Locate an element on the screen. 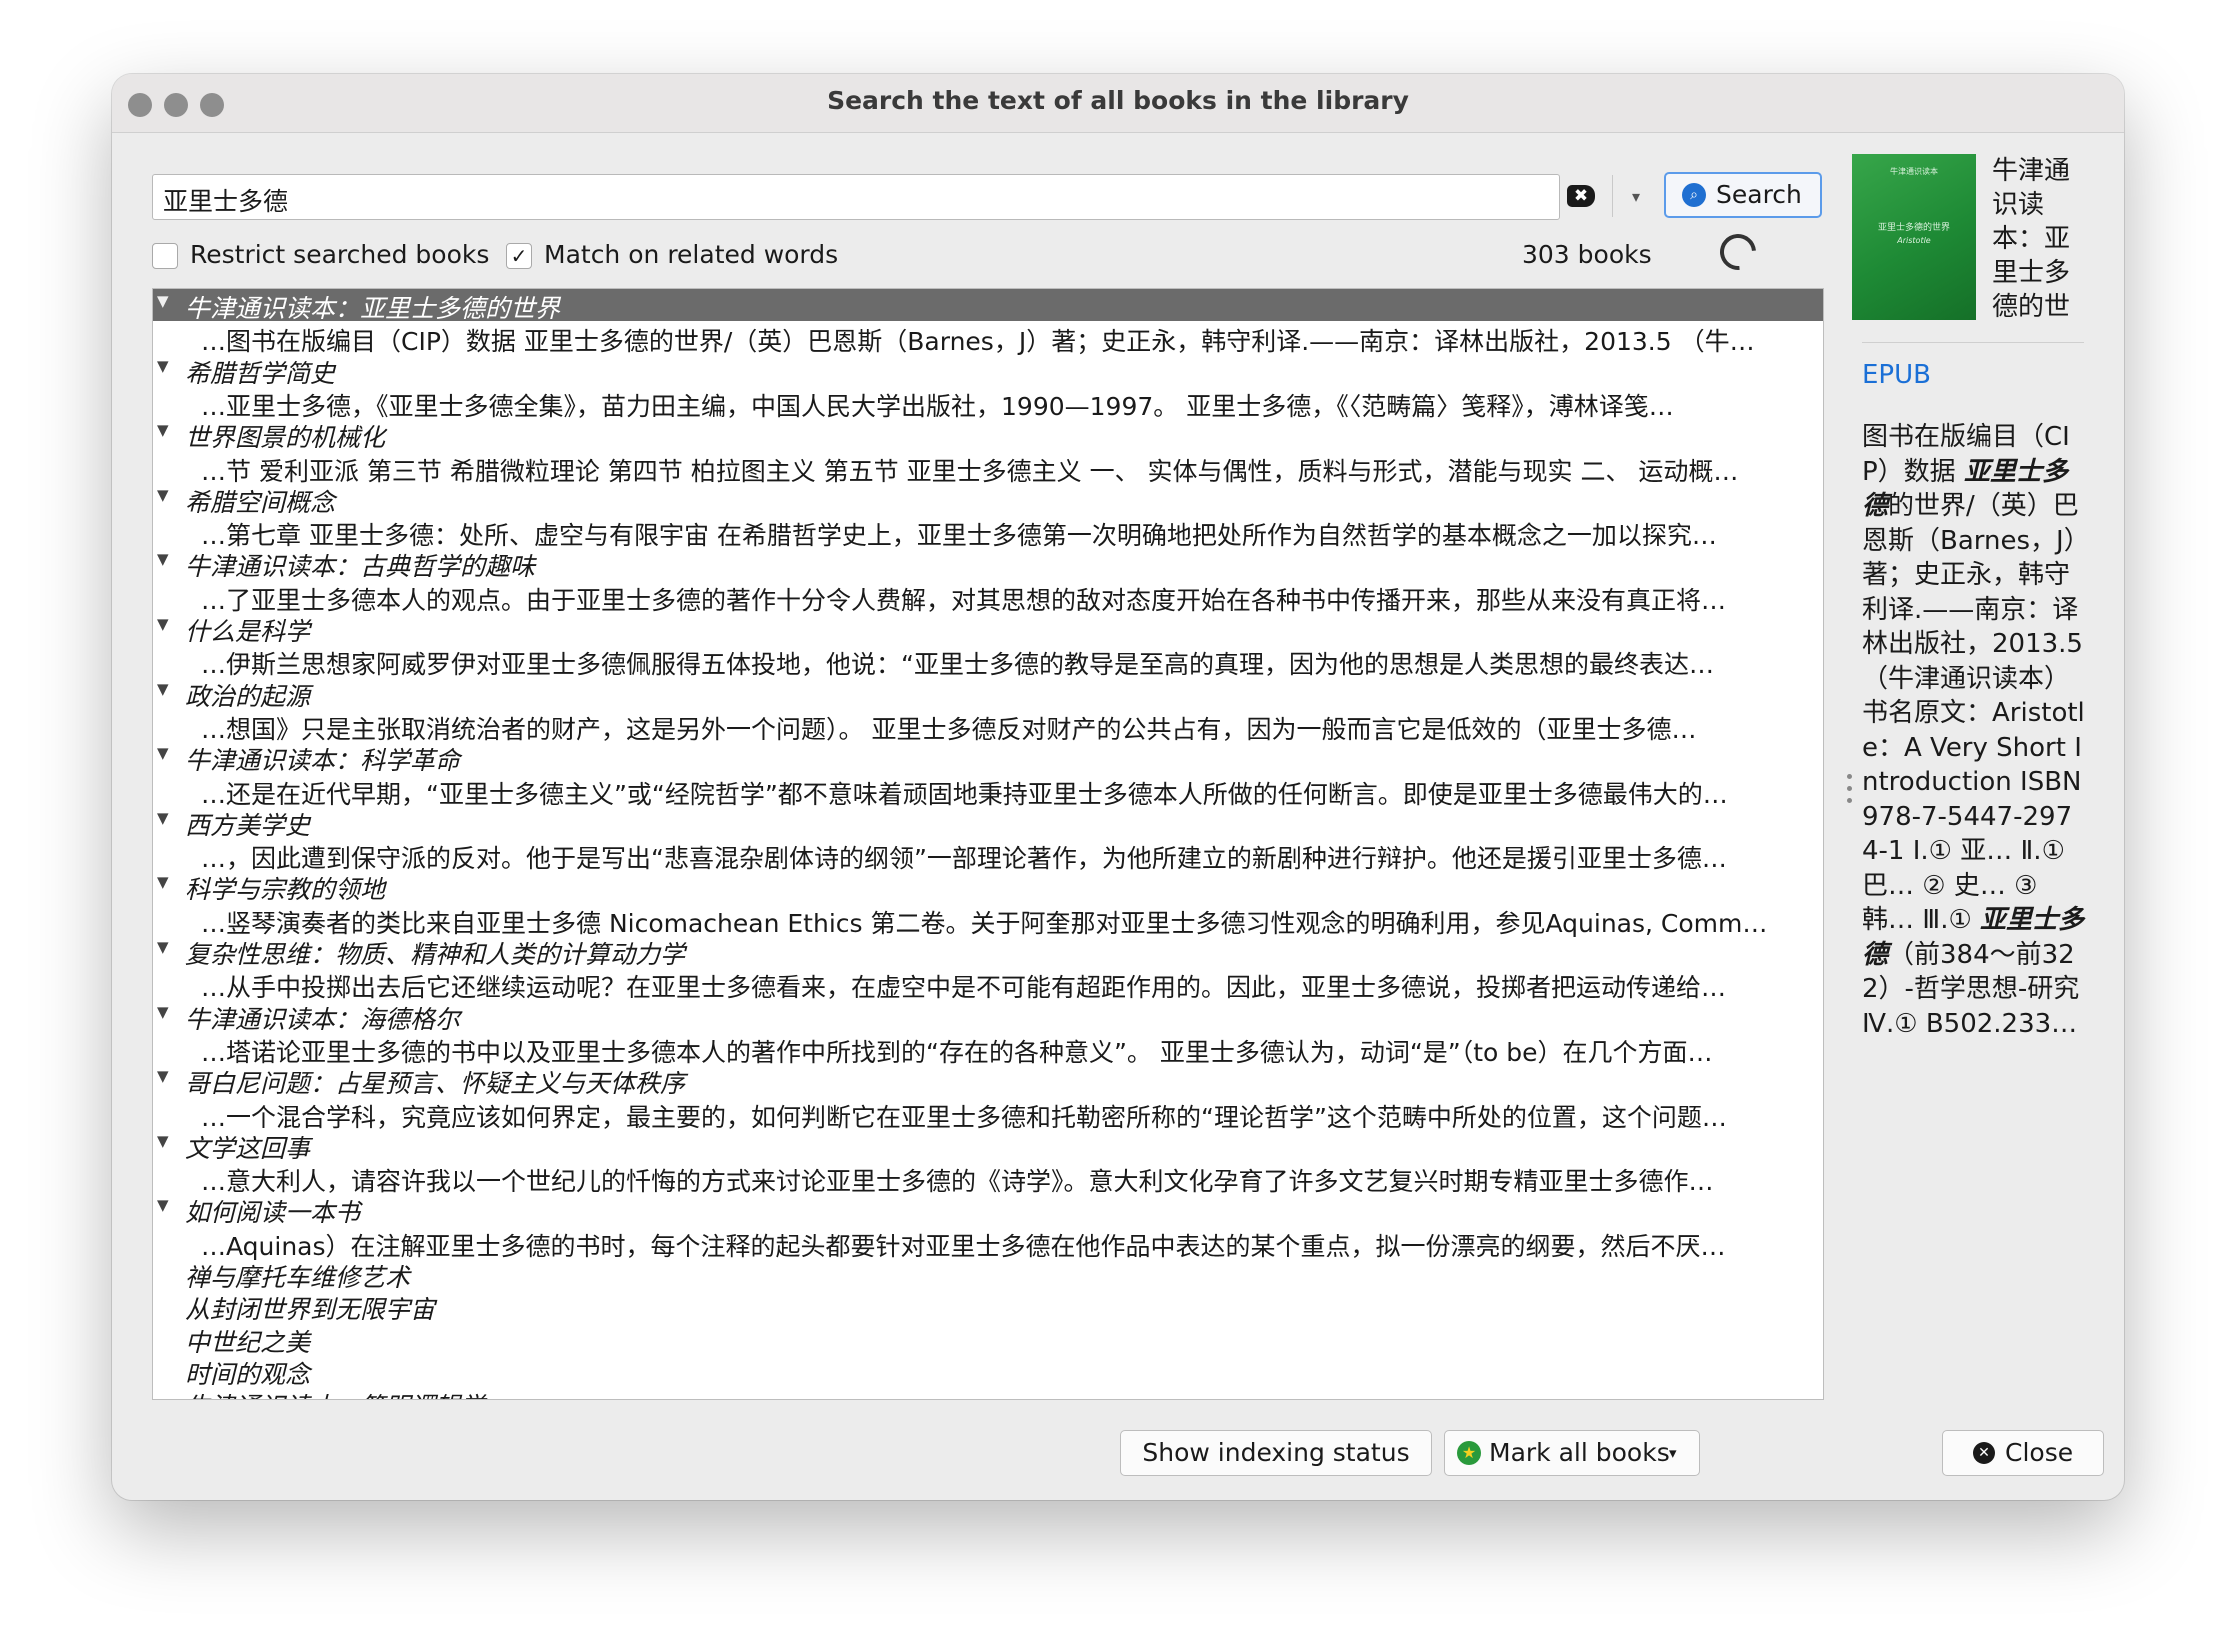  result-book-row: ▼ 牛津通识读本：科学革命 is located at coordinates (988, 758).